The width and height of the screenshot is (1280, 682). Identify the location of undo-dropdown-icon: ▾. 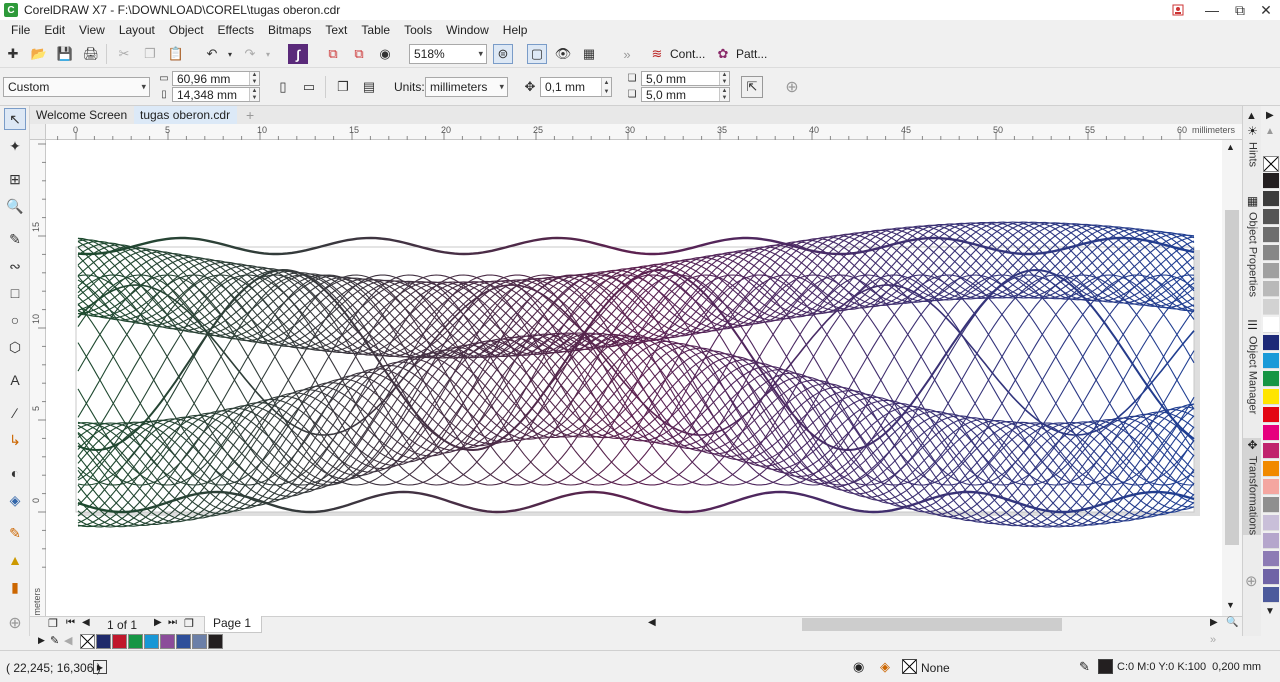
(230, 54).